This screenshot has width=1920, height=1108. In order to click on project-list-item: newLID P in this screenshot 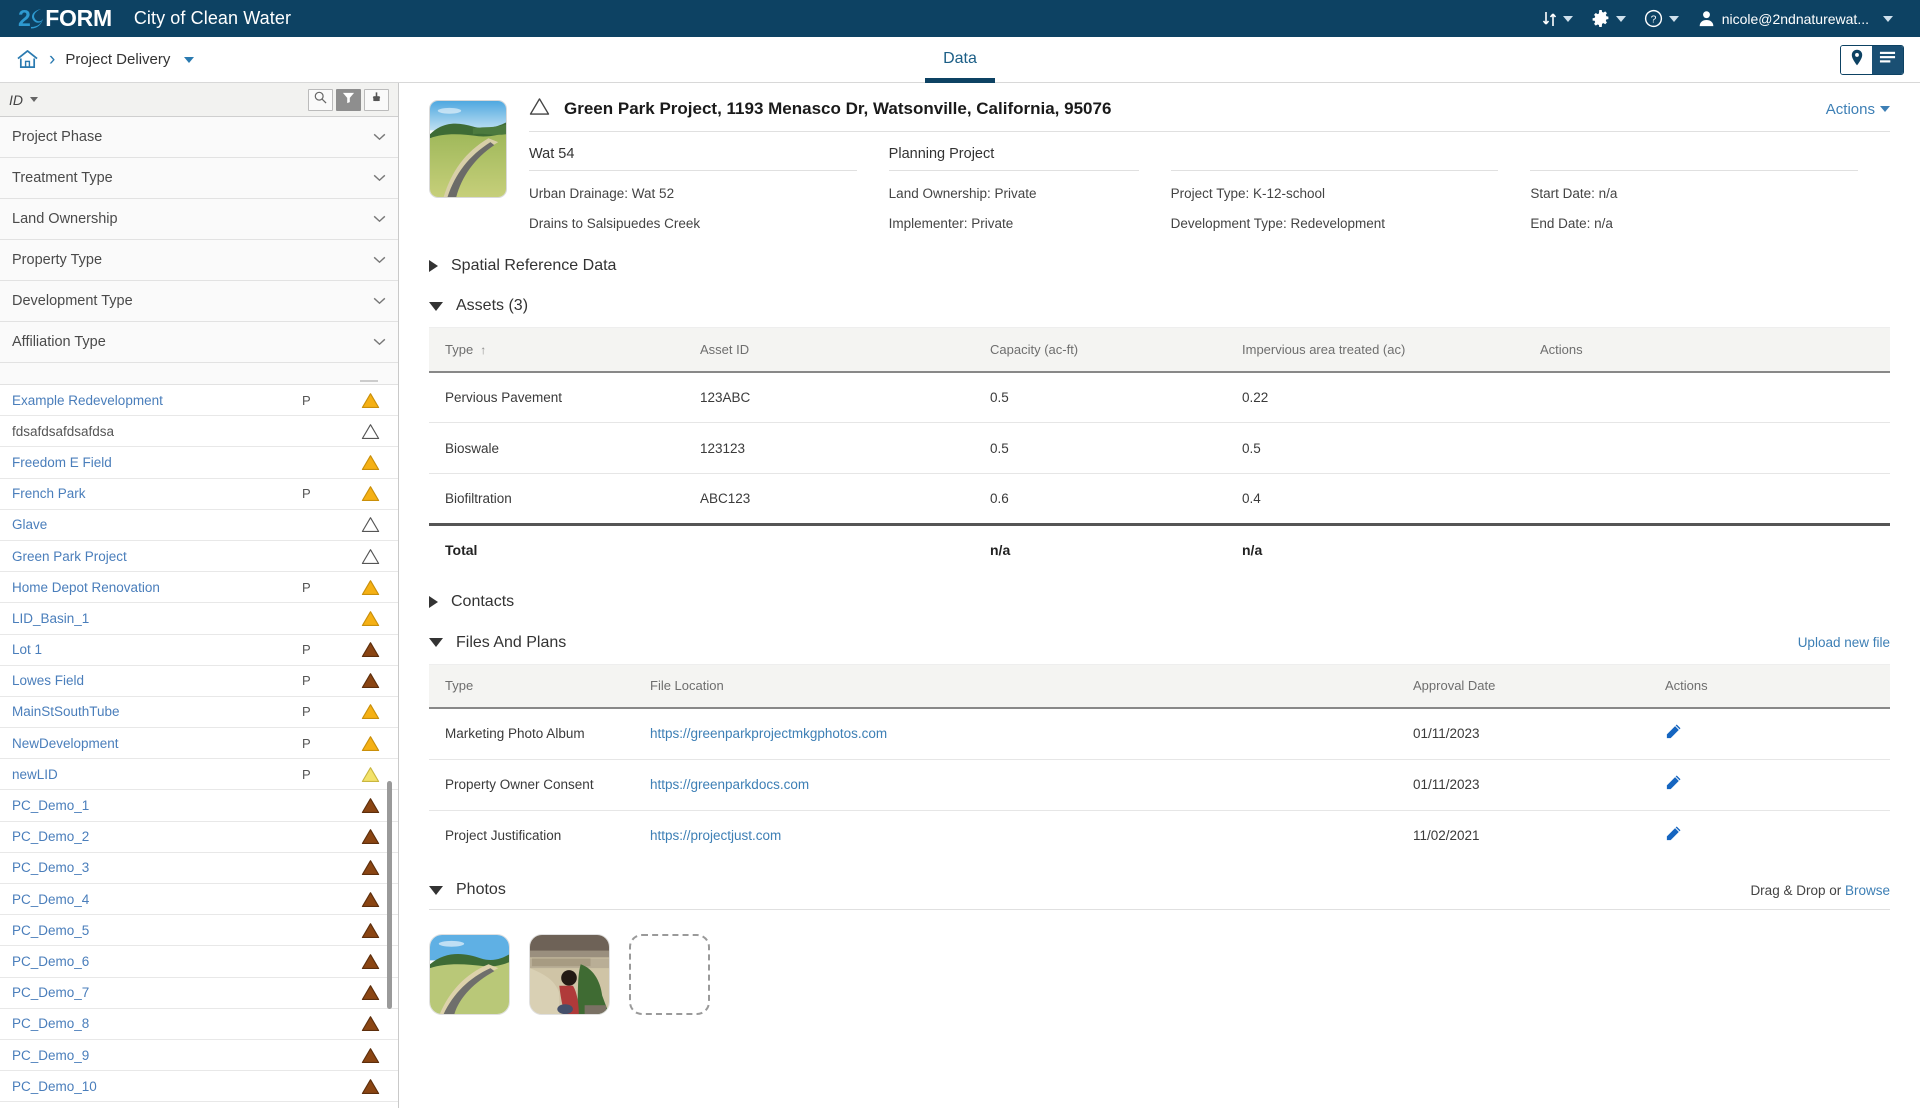, I will do `click(199, 775)`.